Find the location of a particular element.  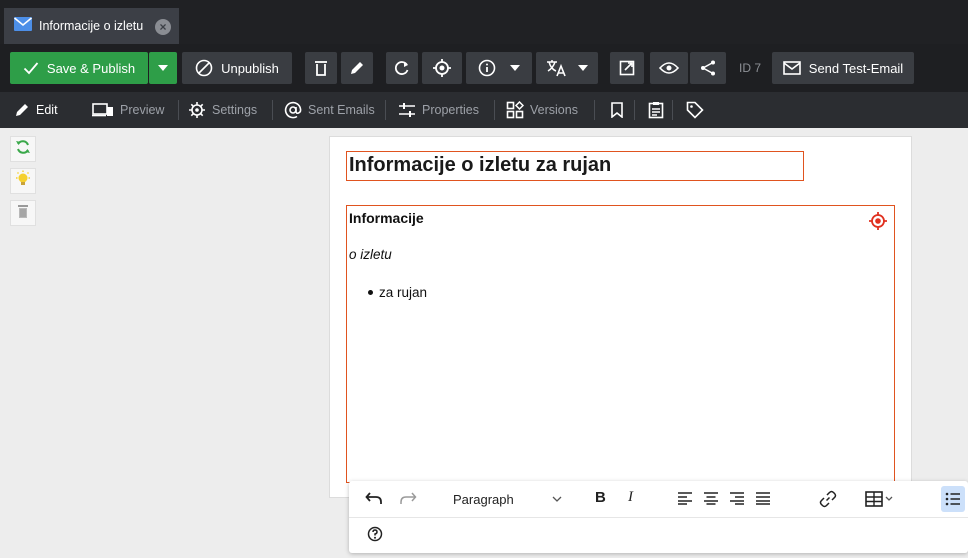

bulleted-list-icon is located at coordinates (953, 499).